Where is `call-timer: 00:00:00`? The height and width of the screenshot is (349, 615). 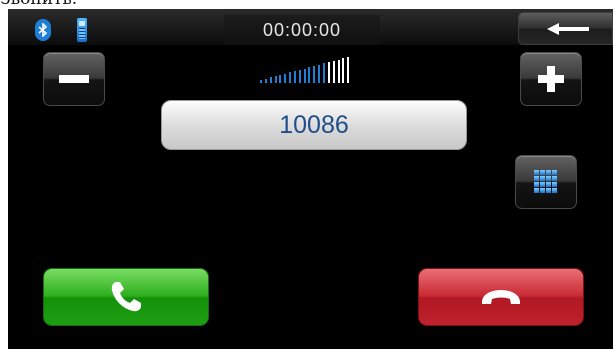 call-timer: 00:00:00 is located at coordinates (302, 30).